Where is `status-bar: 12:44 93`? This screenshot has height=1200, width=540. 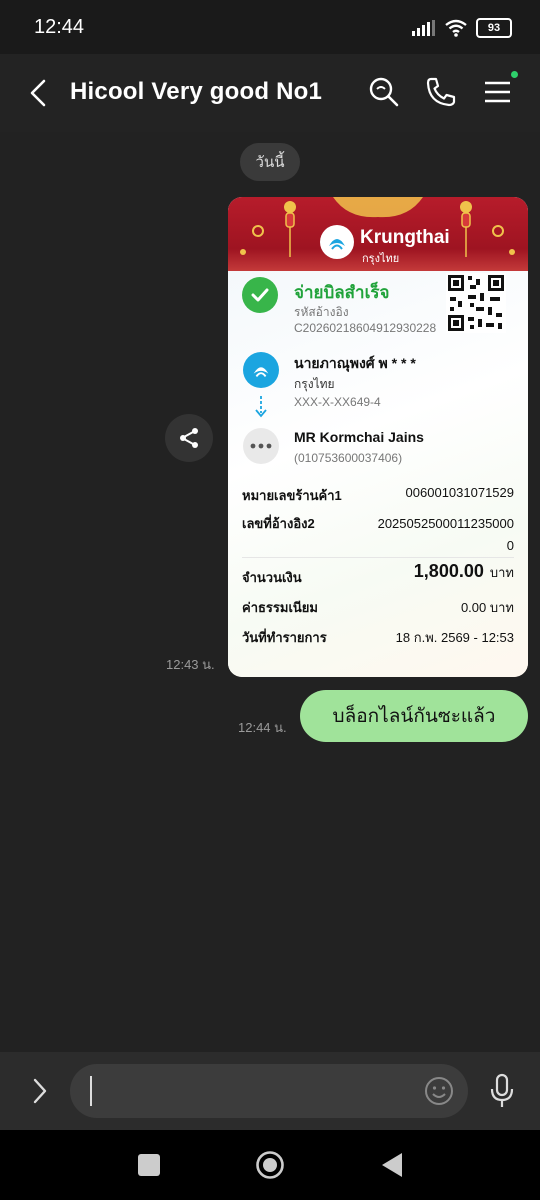 status-bar: 12:44 93 is located at coordinates (270, 27).